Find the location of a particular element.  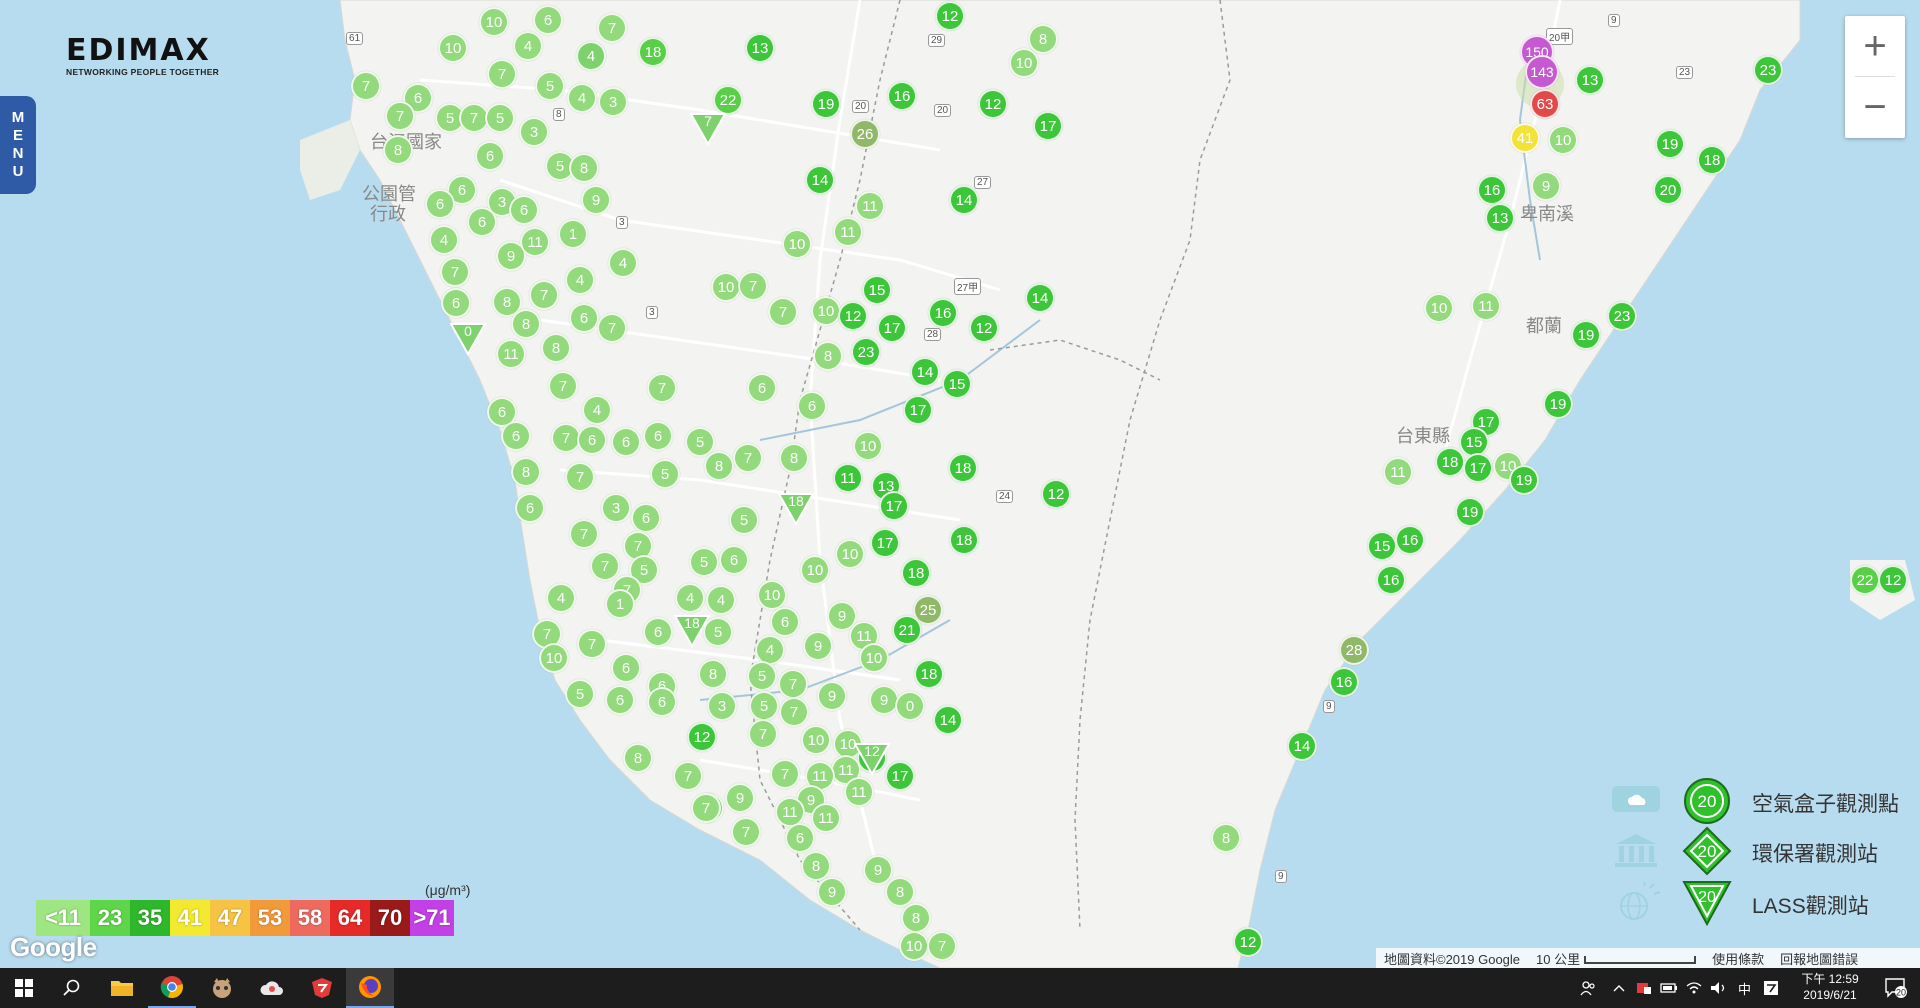

airbox-marker: 20 is located at coordinates (1668, 190).